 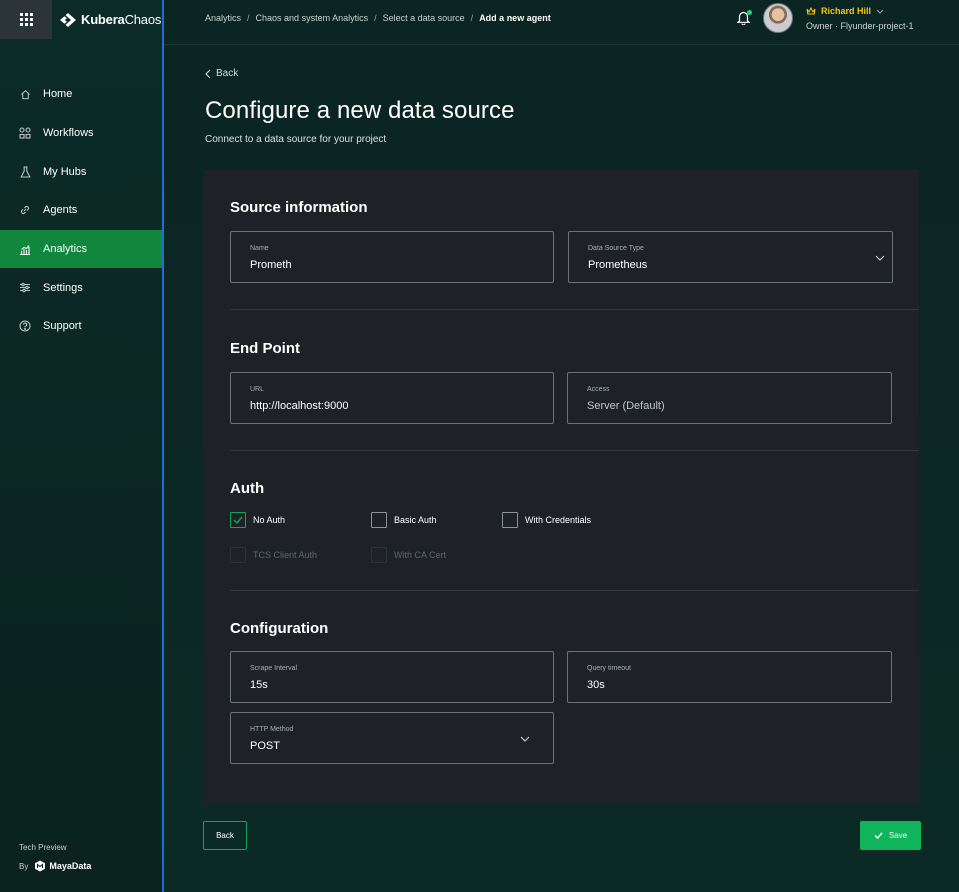 I want to click on access-field-value: Server (Default), so click(x=626, y=406).